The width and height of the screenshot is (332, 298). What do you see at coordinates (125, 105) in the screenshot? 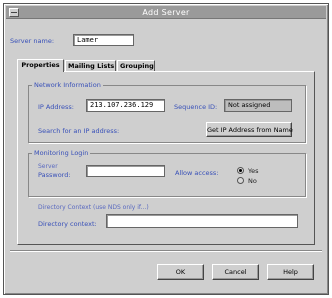
I see `ip-address-input: 213.107.236.129` at bounding box center [125, 105].